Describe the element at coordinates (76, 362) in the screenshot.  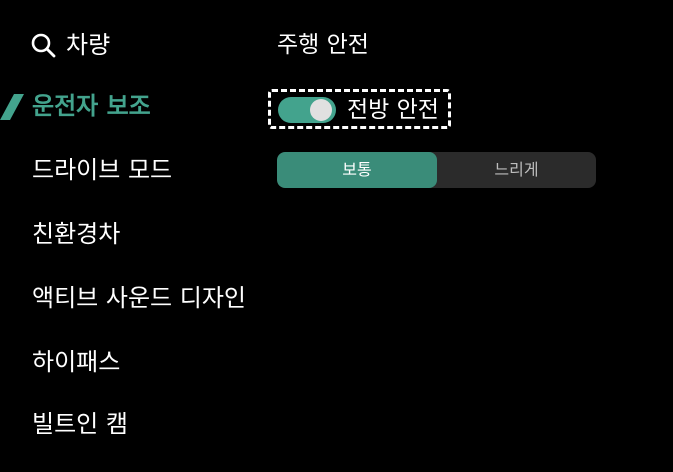
I see `sidebar-item-hipass: 하이패스` at that location.